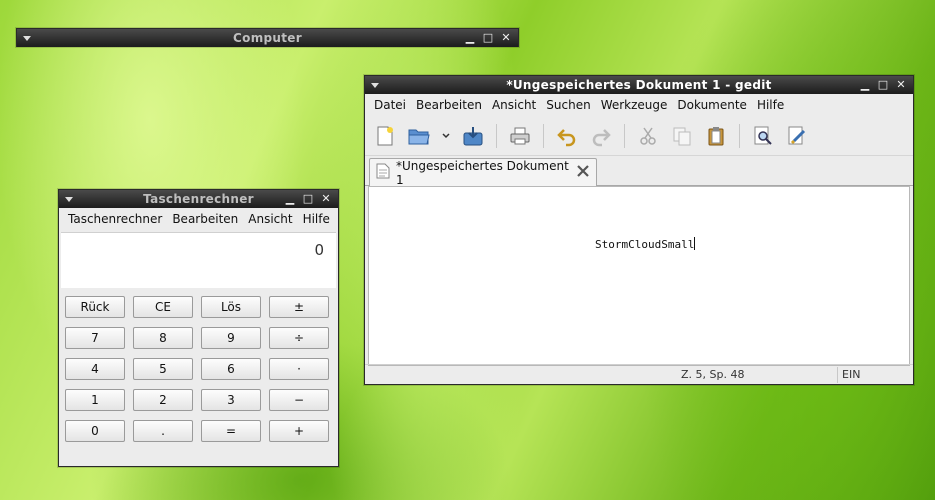 The image size is (935, 500). I want to click on chevron-down-icon, so click(446, 136).